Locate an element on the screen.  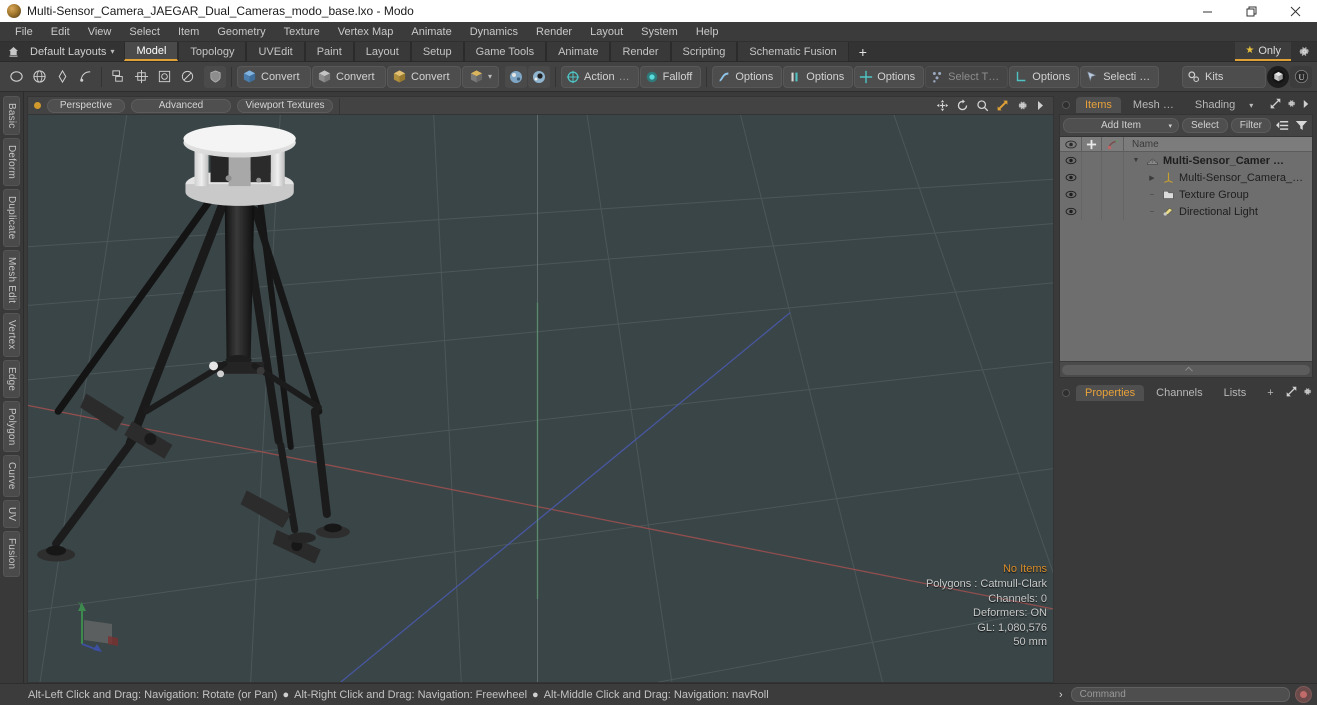
viewport-active-dot is located at coordinates (37, 105).